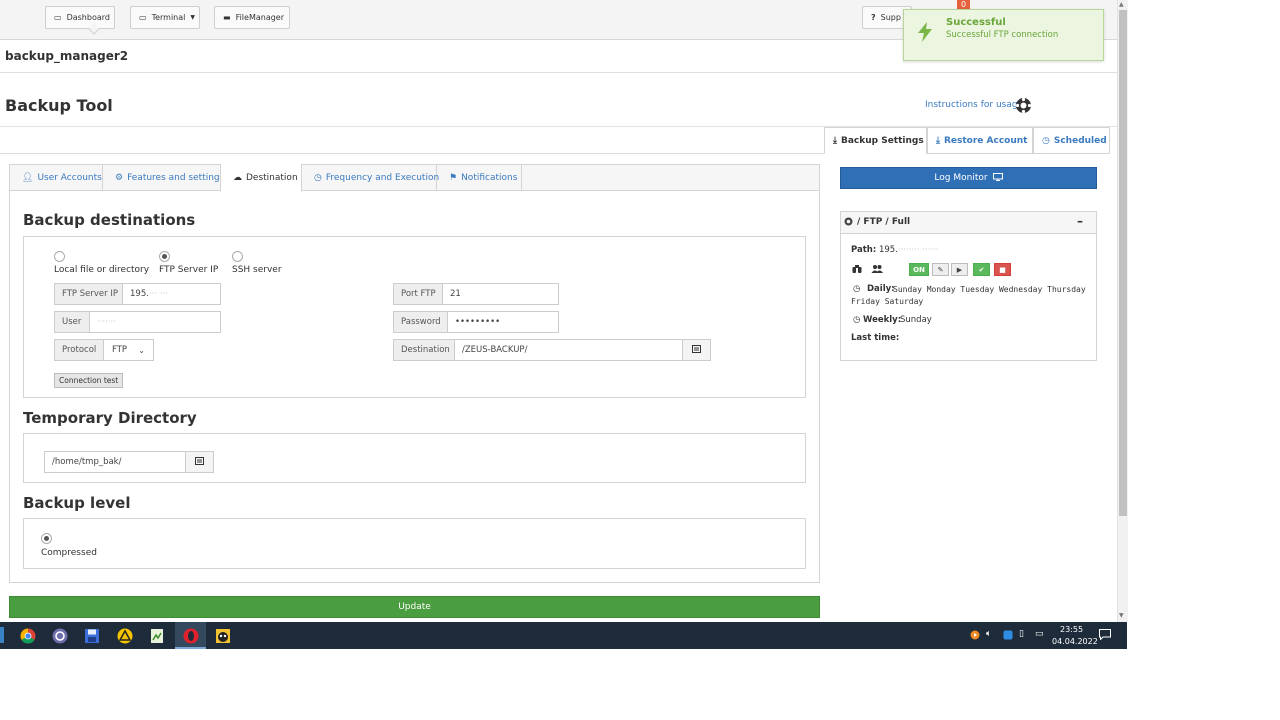  I want to click on scrollbar-thumb, so click(1123, 263).